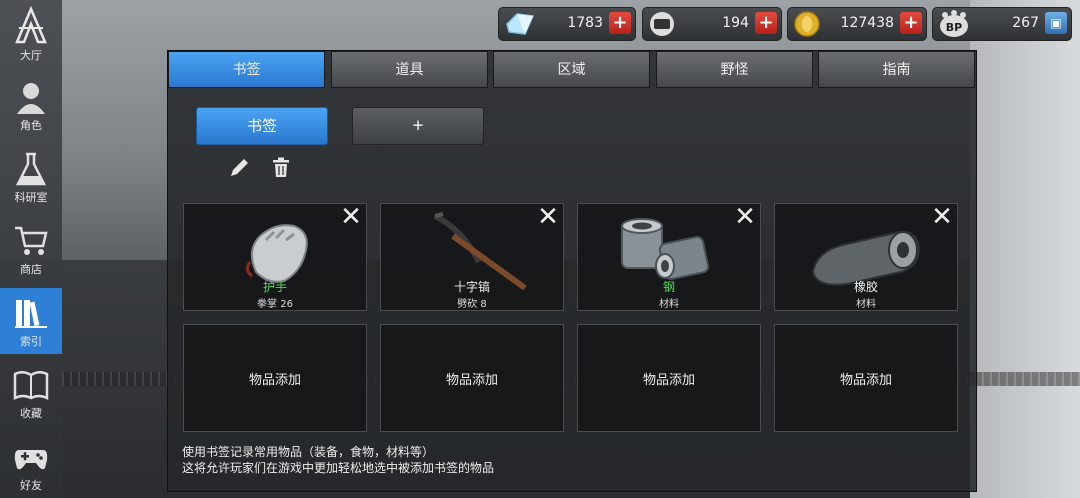 This screenshot has width=1080, height=498. I want to click on item-subtitle: 劈砍 8, so click(472, 304).